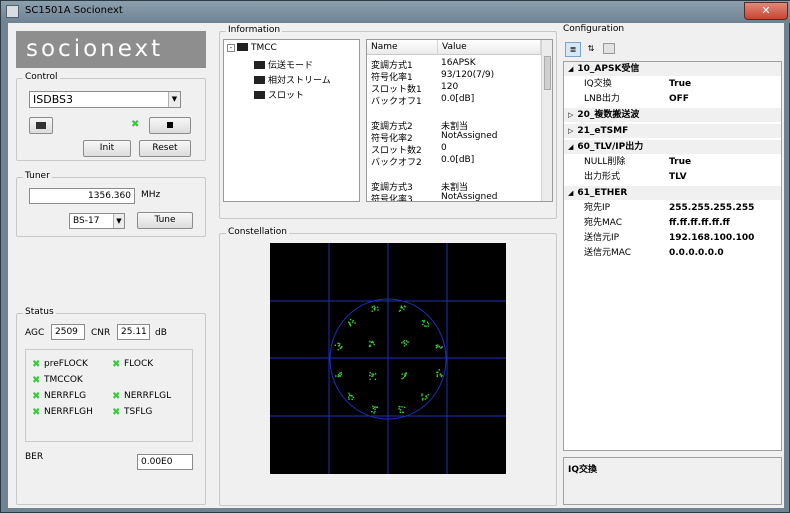 This screenshot has width=790, height=513. I want to click on prop-name: 出力形式, so click(602, 177).